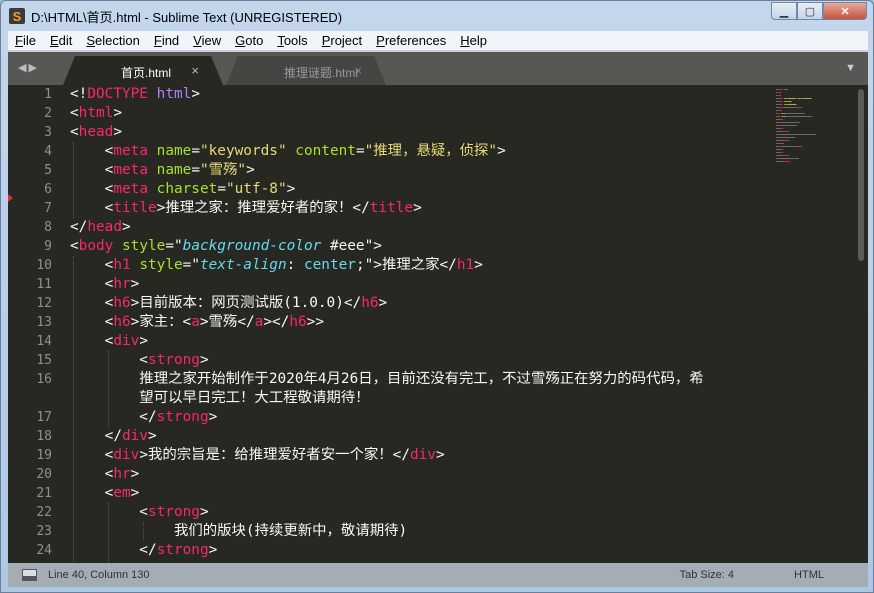 The image size is (874, 593). What do you see at coordinates (306, 70) in the screenshot?
I see `tab-puzzle-html: 推理谜题.html ×` at bounding box center [306, 70].